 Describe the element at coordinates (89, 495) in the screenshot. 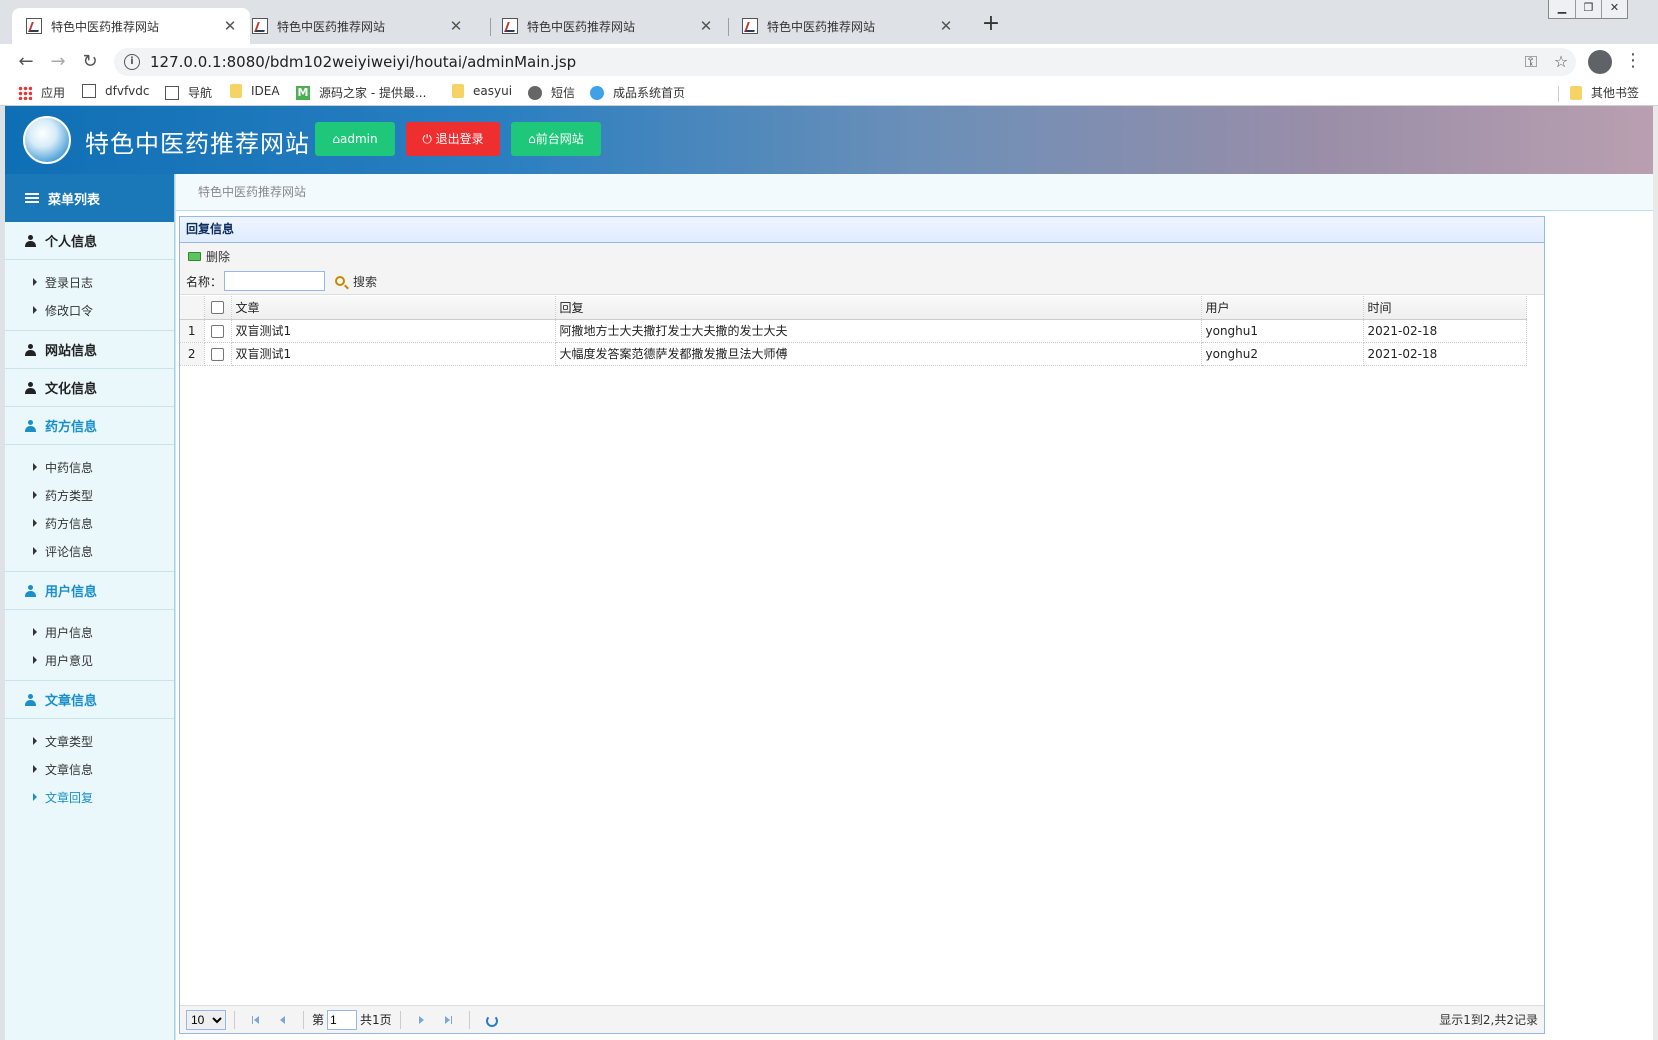

I see `sidebar-item-prescription-type: 药方类型` at that location.